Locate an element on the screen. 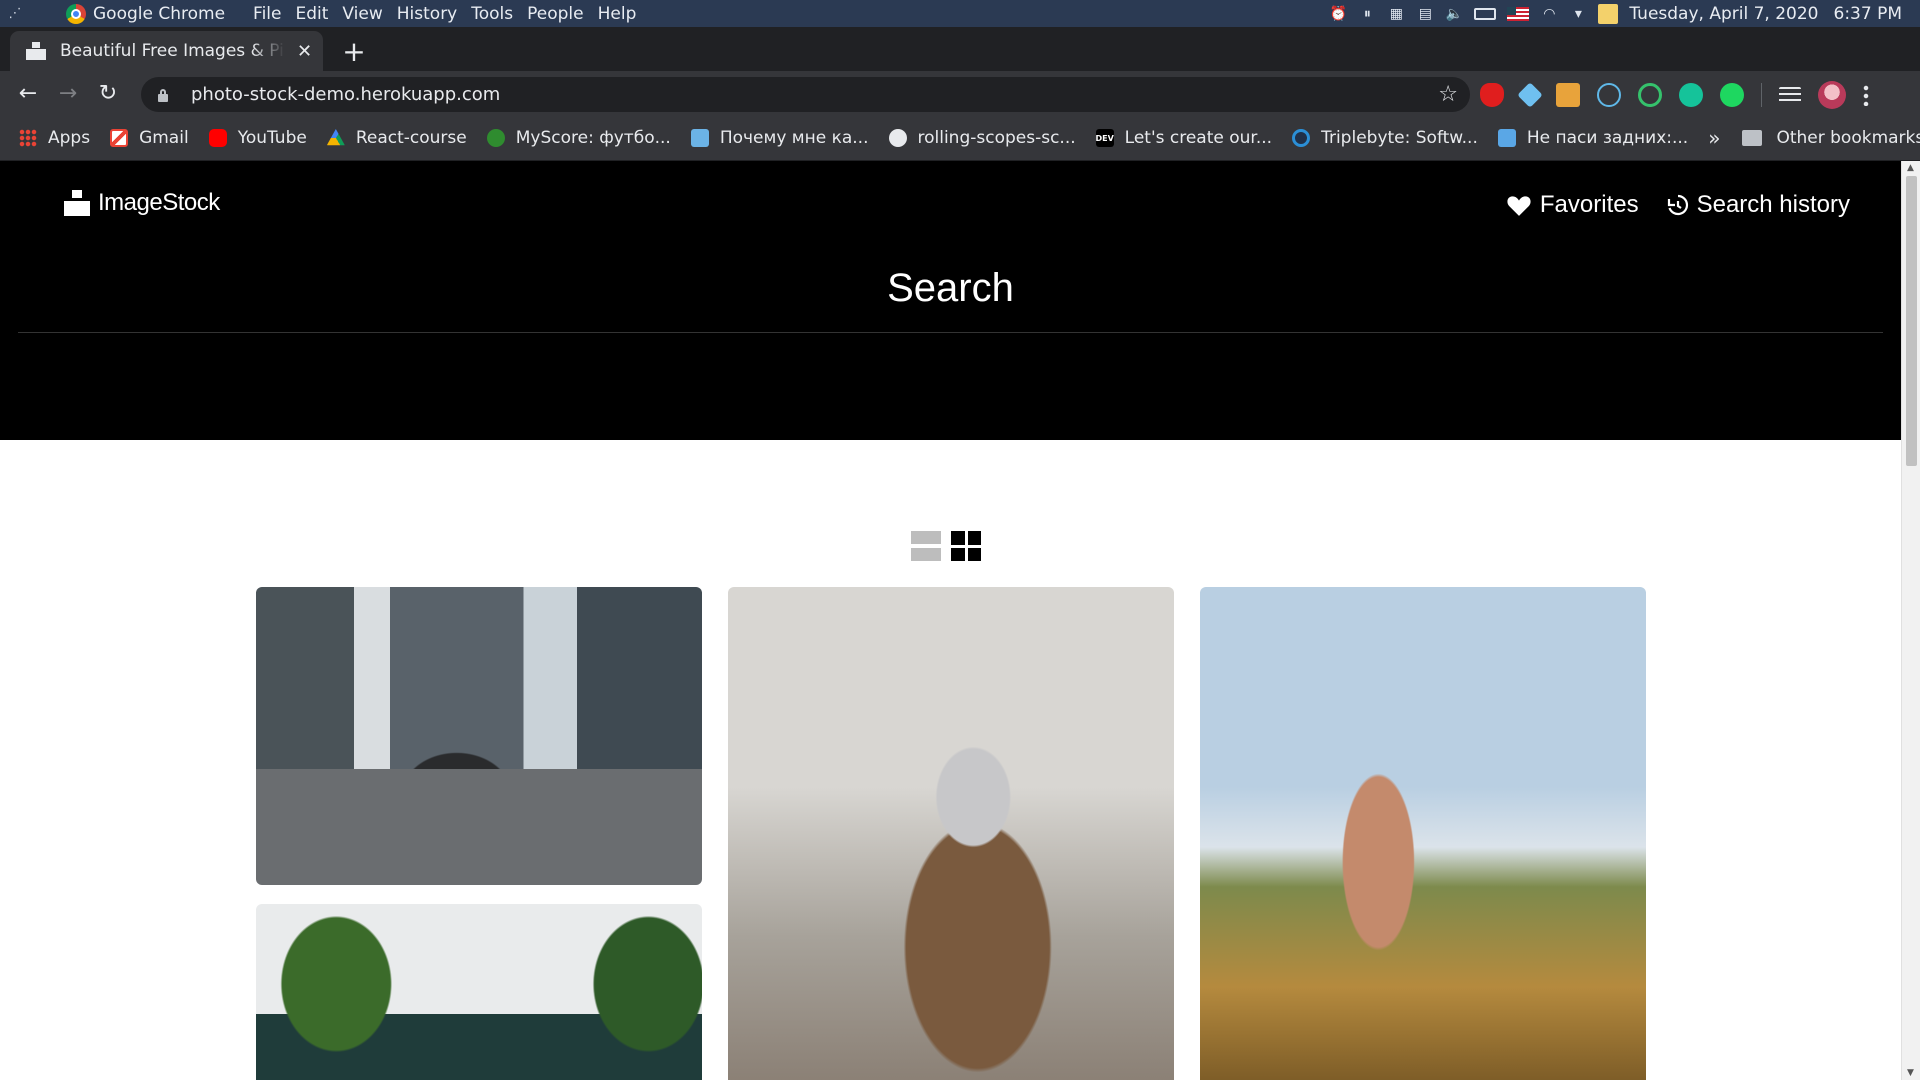 This screenshot has height=1080, width=1920. list-view-icon is located at coordinates (926, 546).